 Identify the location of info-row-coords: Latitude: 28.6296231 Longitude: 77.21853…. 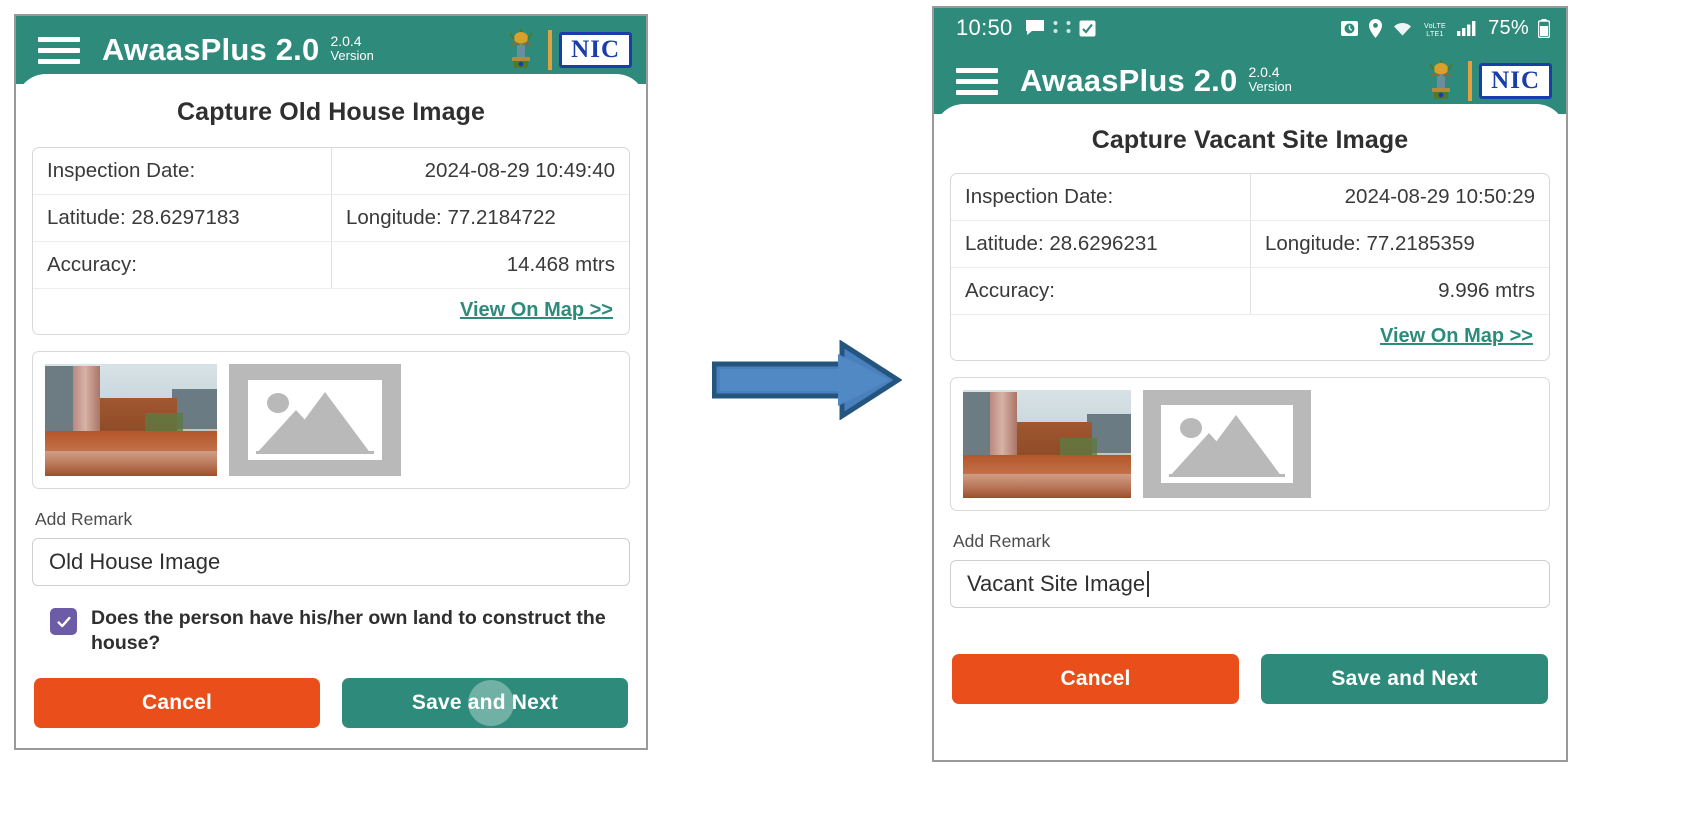
(1250, 244).